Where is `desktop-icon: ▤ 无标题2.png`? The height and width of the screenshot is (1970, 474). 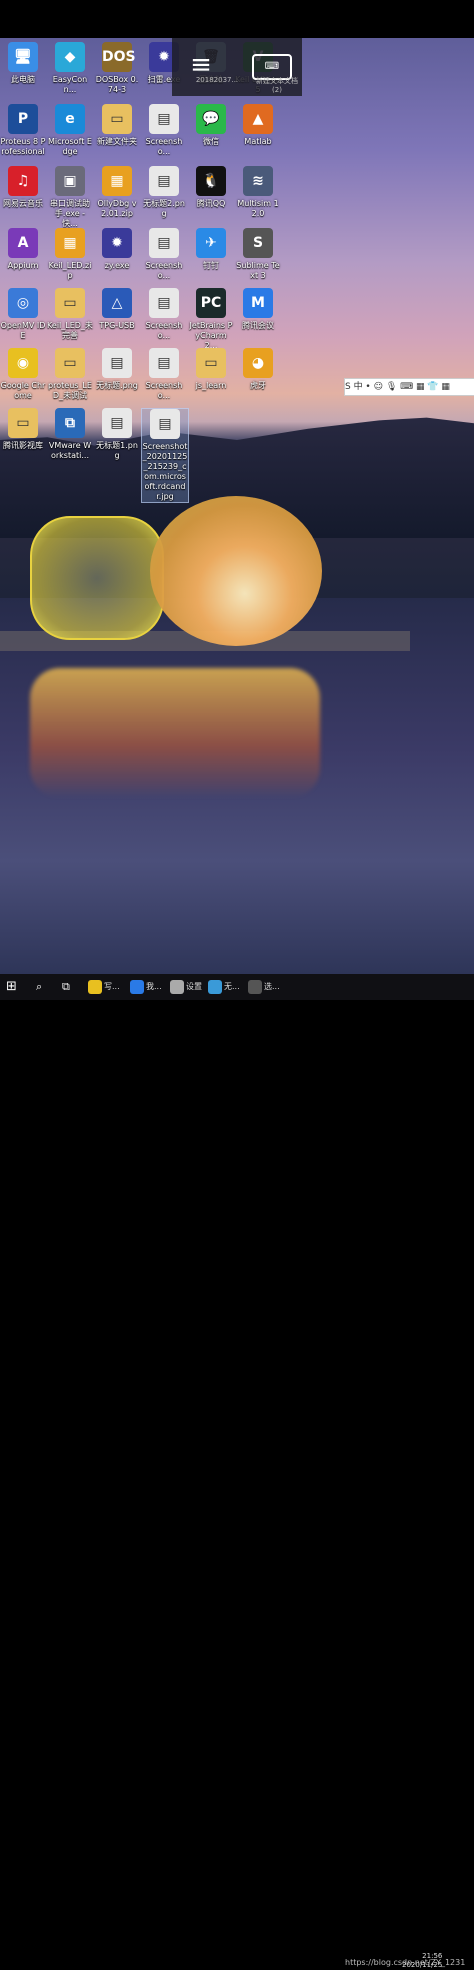 desktop-icon: ▤ 无标题2.png is located at coordinates (164, 192).